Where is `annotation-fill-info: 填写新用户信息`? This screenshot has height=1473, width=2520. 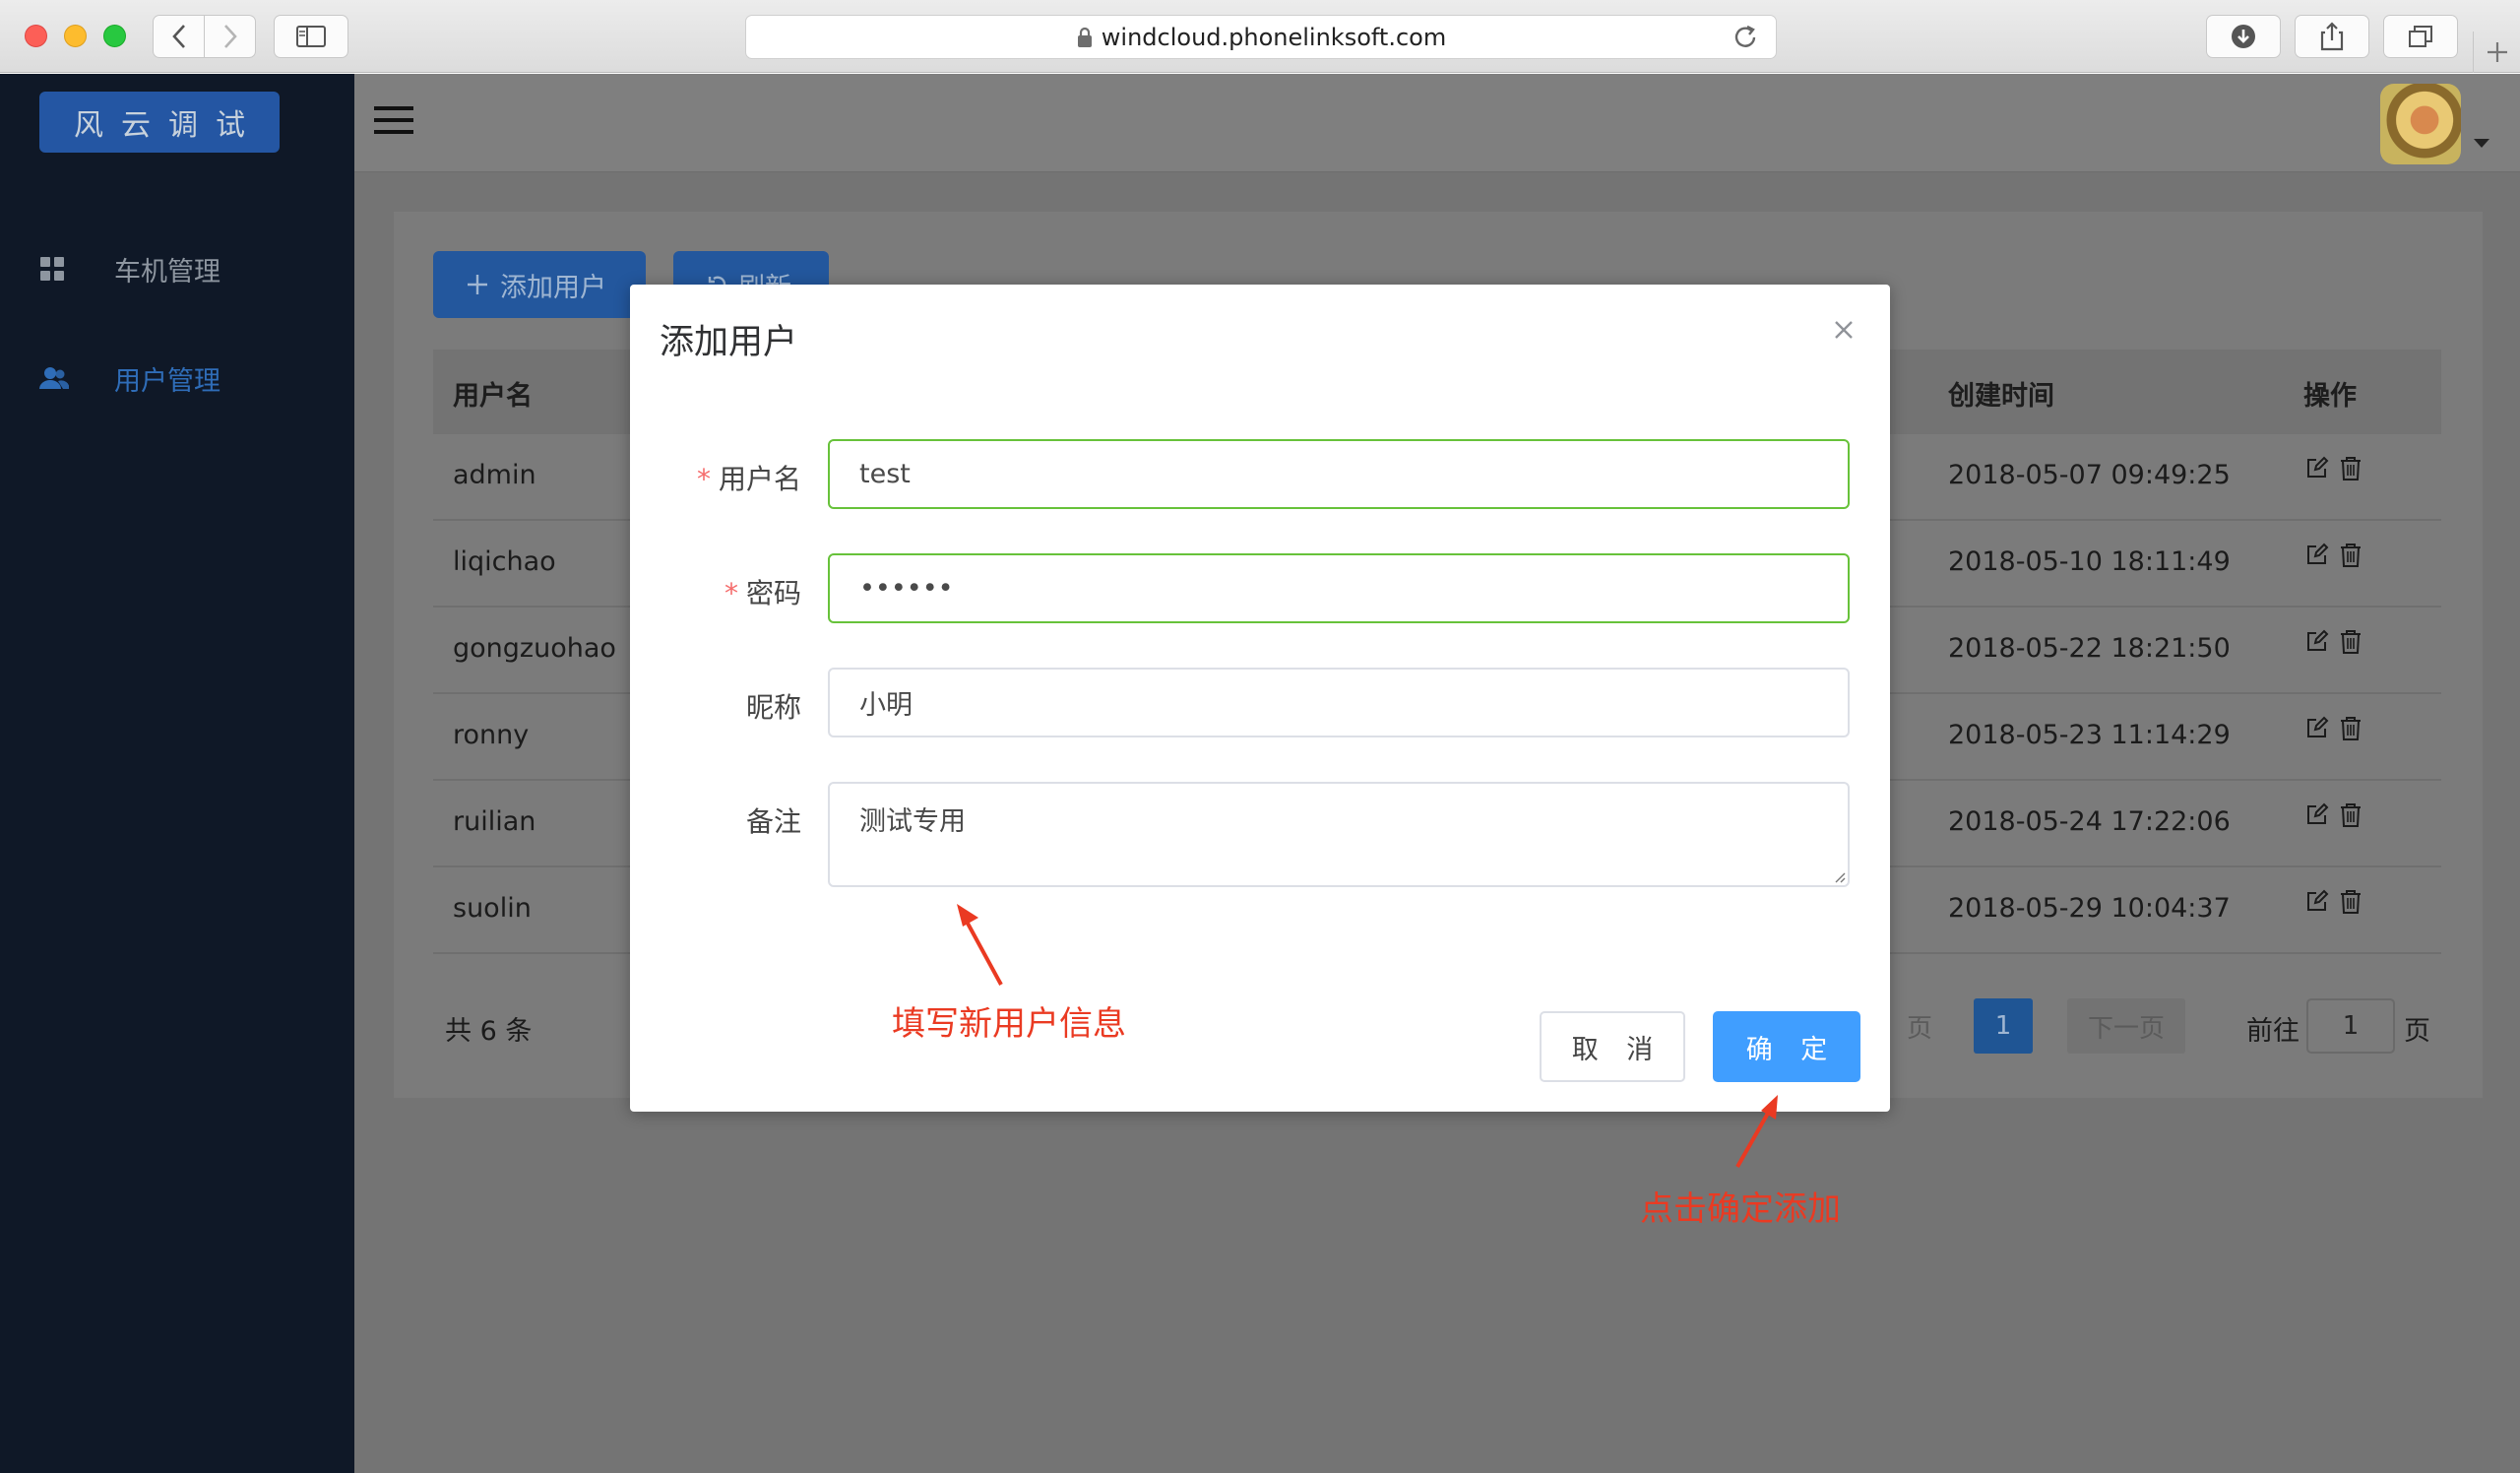 annotation-fill-info: 填写新用户信息 is located at coordinates (1009, 1024).